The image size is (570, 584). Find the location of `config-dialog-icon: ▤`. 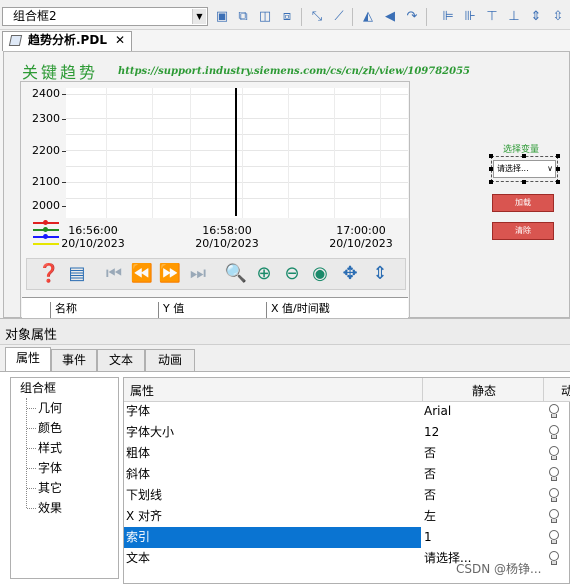

config-dialog-icon: ▤ is located at coordinates (77, 274).